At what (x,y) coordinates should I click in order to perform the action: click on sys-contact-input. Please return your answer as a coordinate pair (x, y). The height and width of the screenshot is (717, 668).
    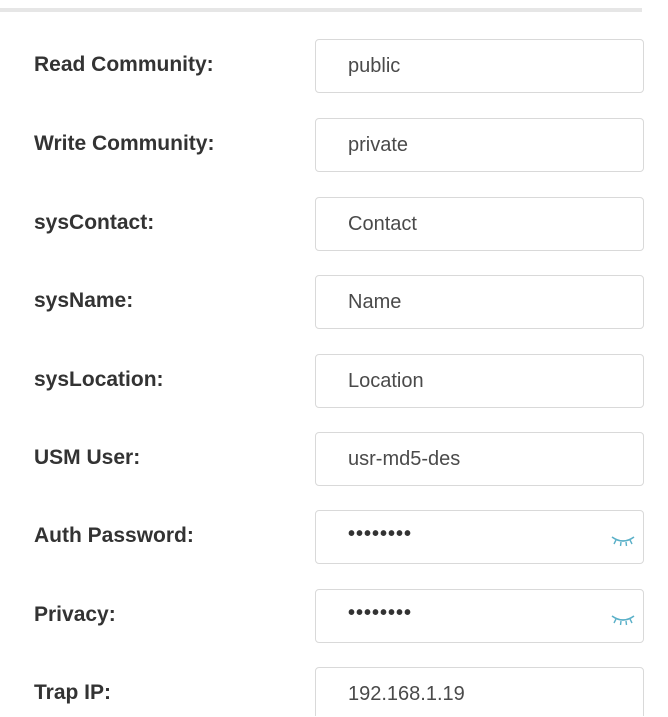
    Looking at the image, I should click on (468, 224).